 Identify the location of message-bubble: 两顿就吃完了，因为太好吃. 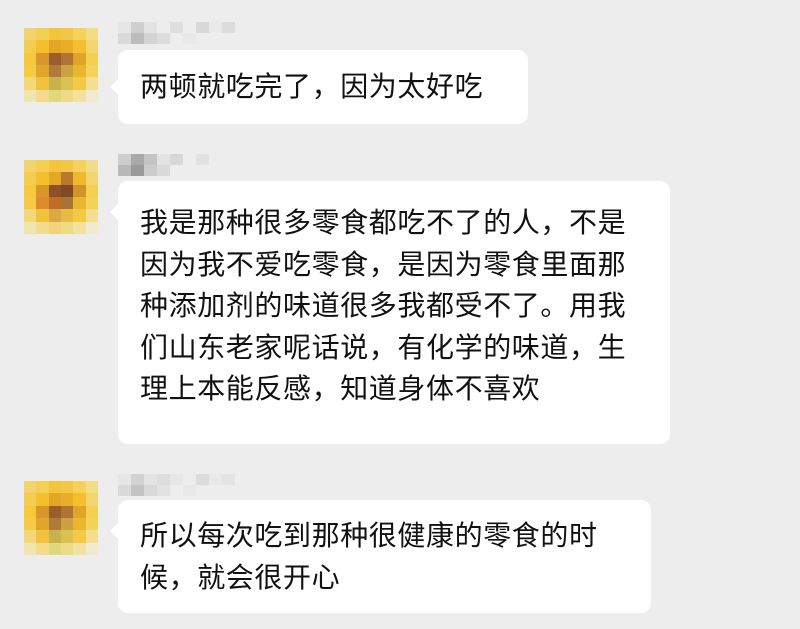
(319, 87).